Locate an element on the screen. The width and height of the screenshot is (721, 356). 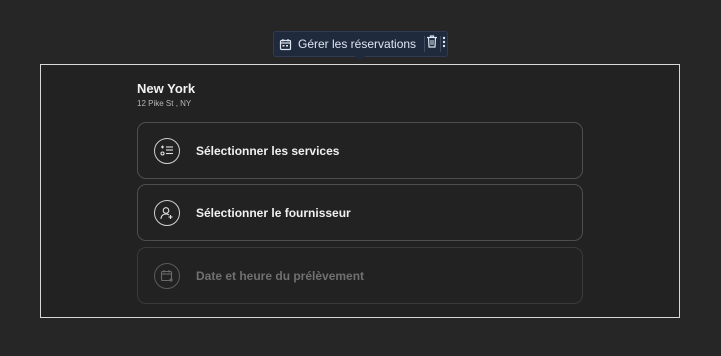
trash-icon is located at coordinates (432, 44).